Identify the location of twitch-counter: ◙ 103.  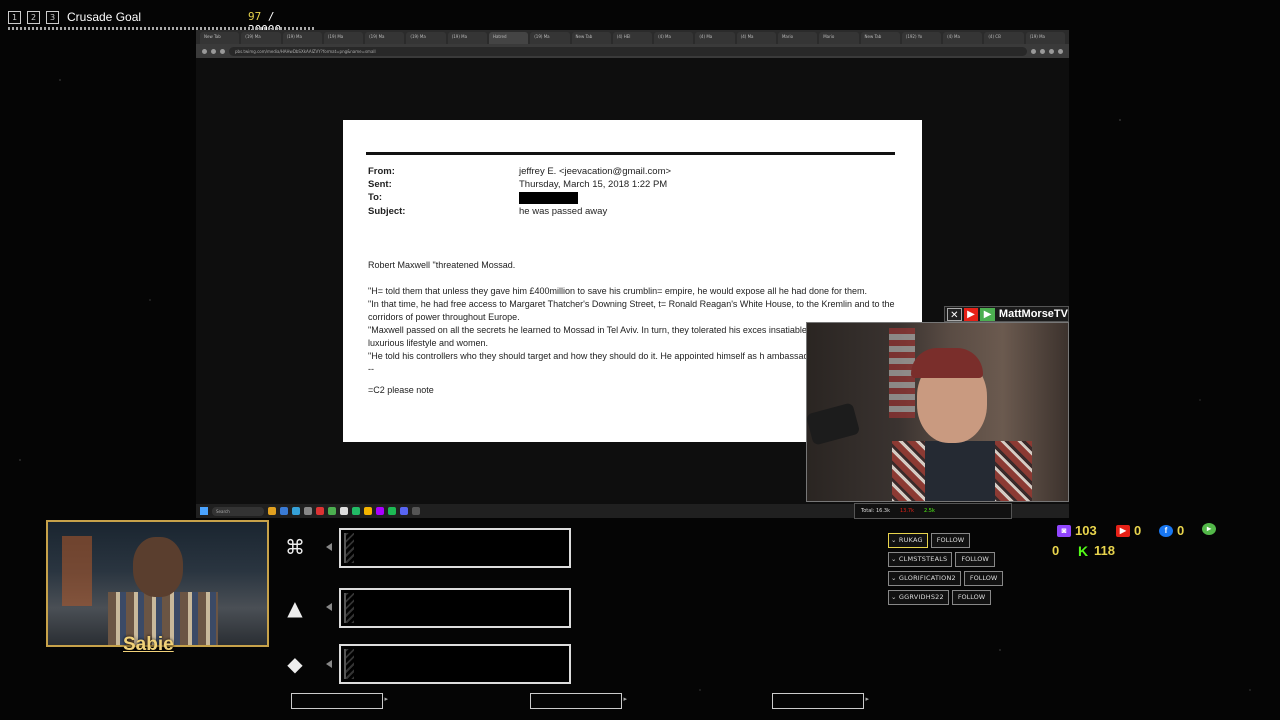
(1077, 530).